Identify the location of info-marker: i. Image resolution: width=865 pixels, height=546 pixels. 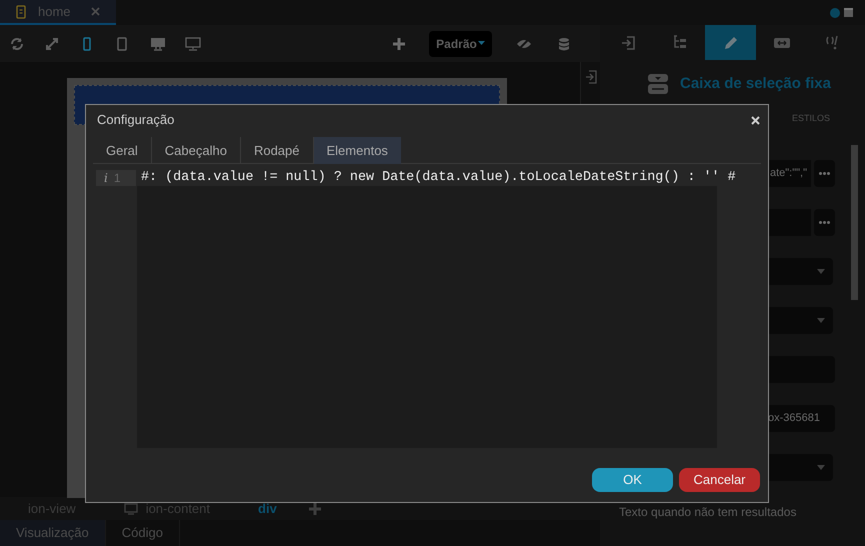
(106, 178).